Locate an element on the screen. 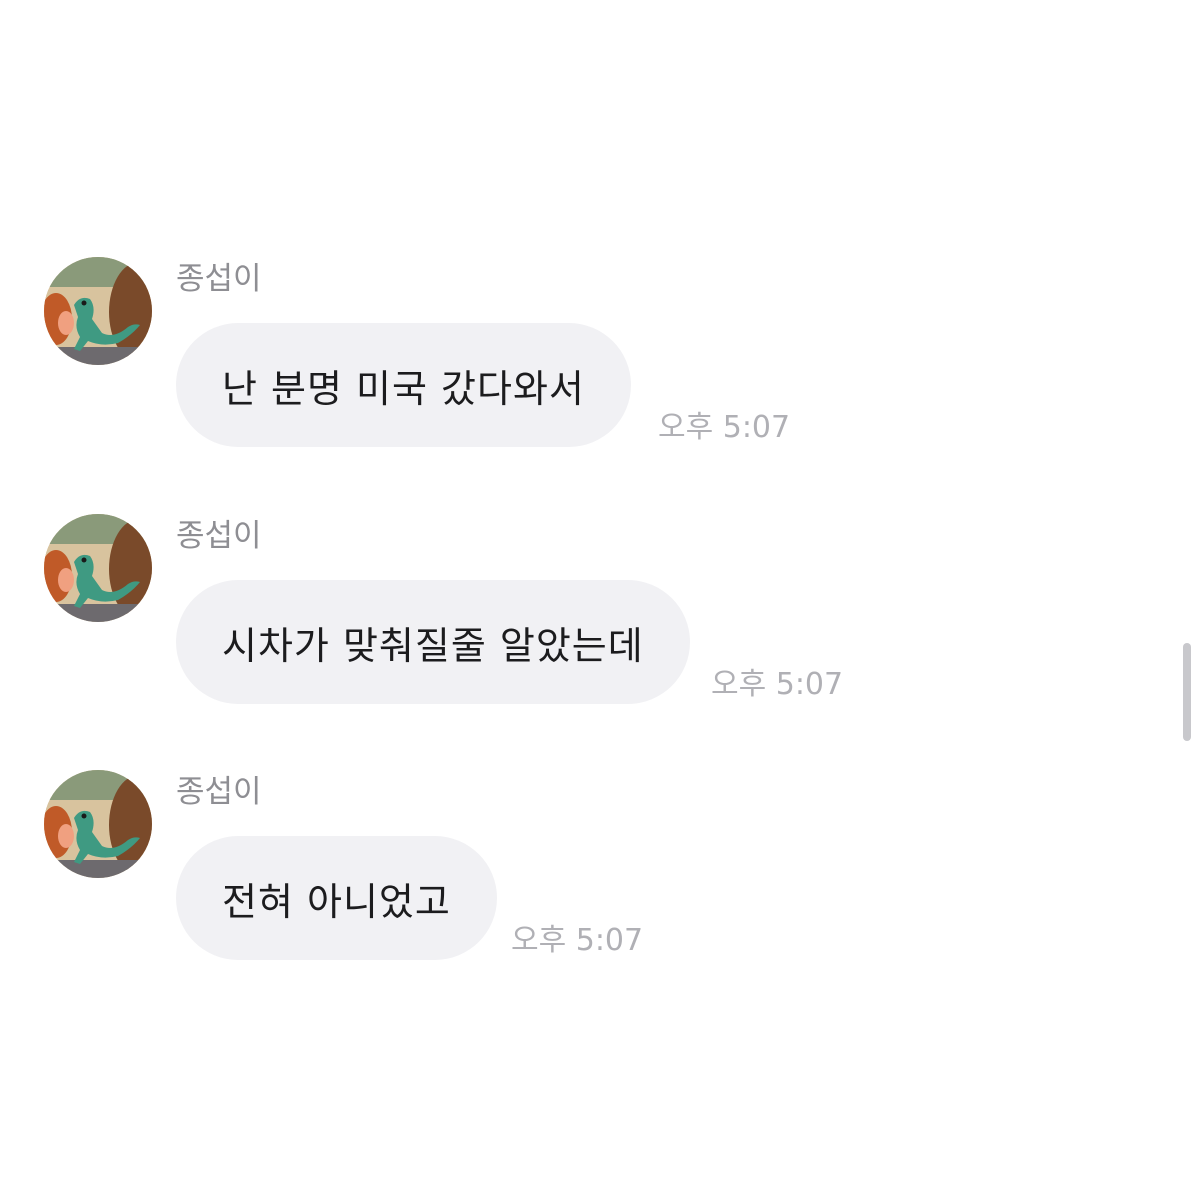  message-text: 난 분명 미국 갔다와서 is located at coordinates (403, 388).